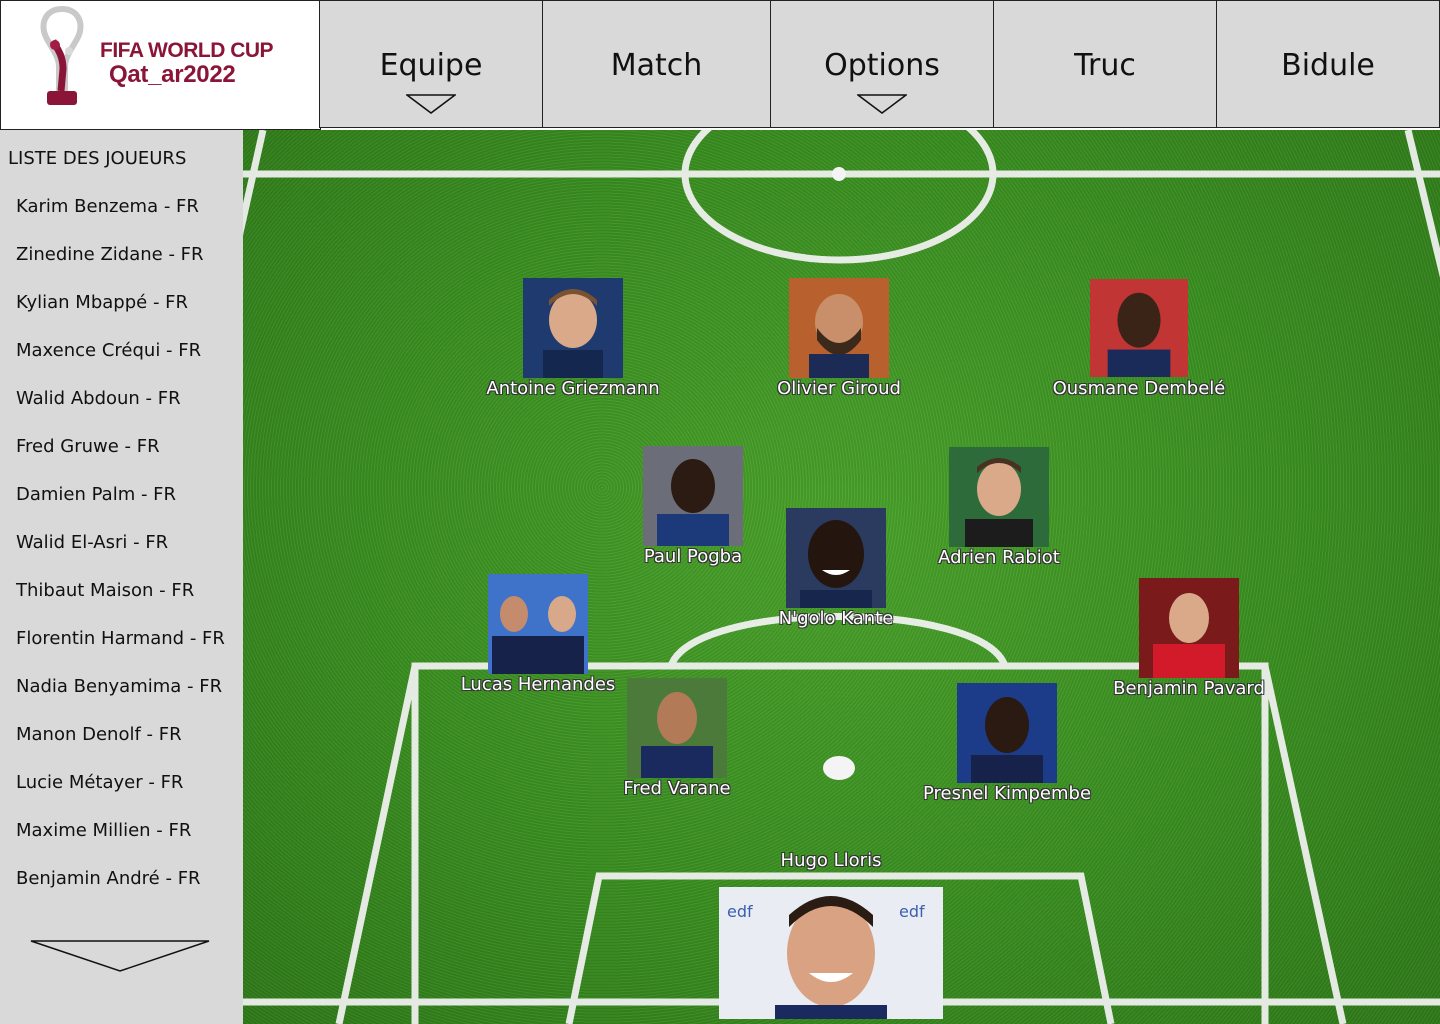 The height and width of the screenshot is (1024, 1440). What do you see at coordinates (120, 412) in the screenshot?
I see `list-item: Walid Abdoun - FR` at bounding box center [120, 412].